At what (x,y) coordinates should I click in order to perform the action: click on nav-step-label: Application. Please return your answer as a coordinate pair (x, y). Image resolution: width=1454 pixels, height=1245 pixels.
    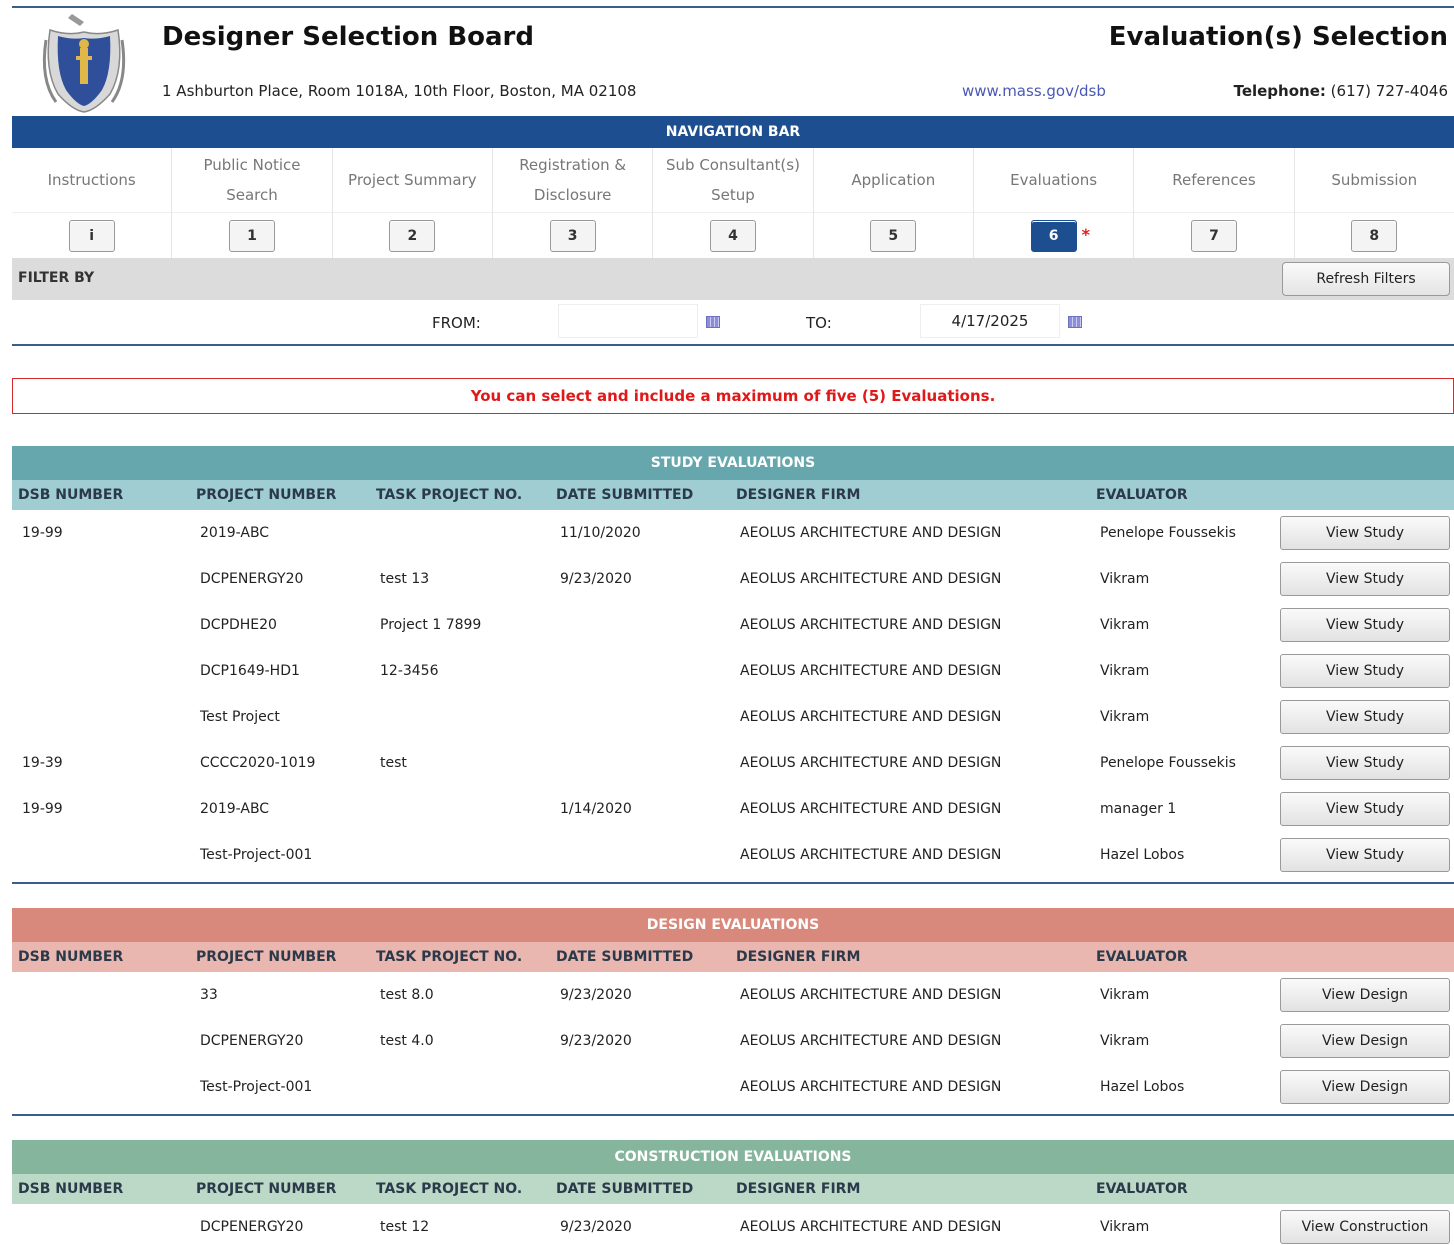
    Looking at the image, I should click on (893, 181).